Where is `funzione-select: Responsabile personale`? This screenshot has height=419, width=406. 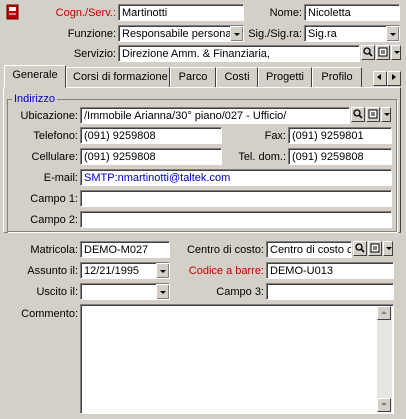
funzione-select: Responsabile personale is located at coordinates (181, 33).